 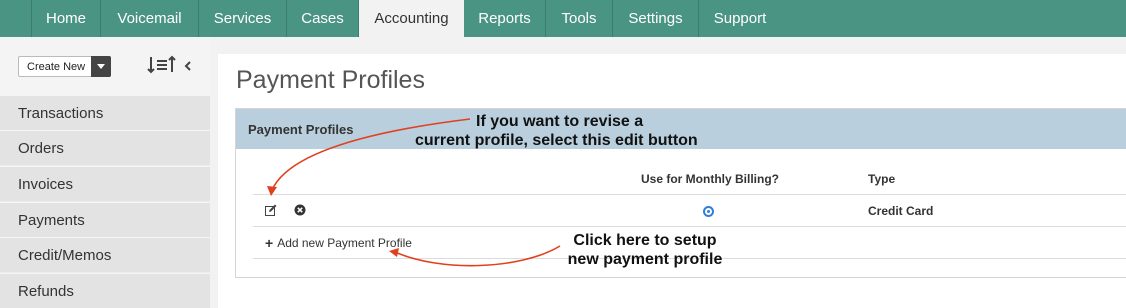 I want to click on payment-type-cell: Credit Card, so click(x=901, y=211).